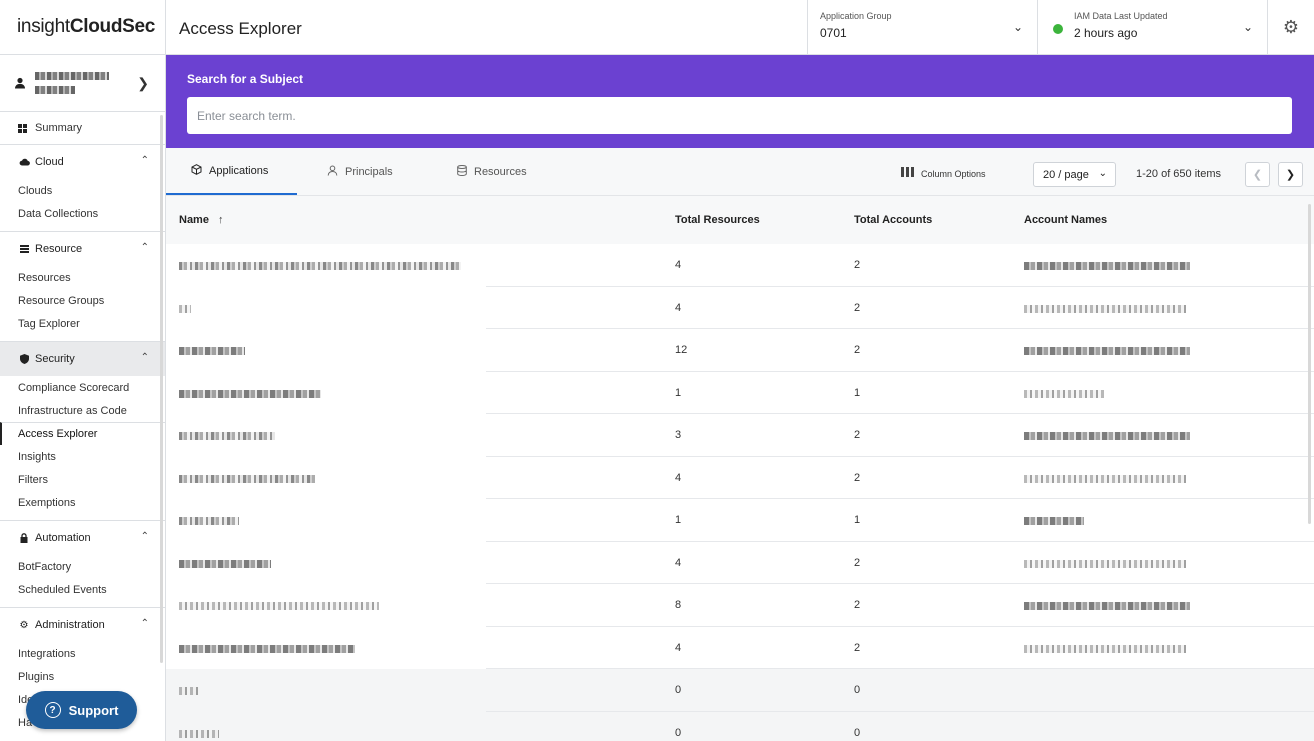 This screenshot has height=741, width=1314. Describe the element at coordinates (82, 277) in the screenshot. I see `sidebar-item-resources: Resources` at that location.